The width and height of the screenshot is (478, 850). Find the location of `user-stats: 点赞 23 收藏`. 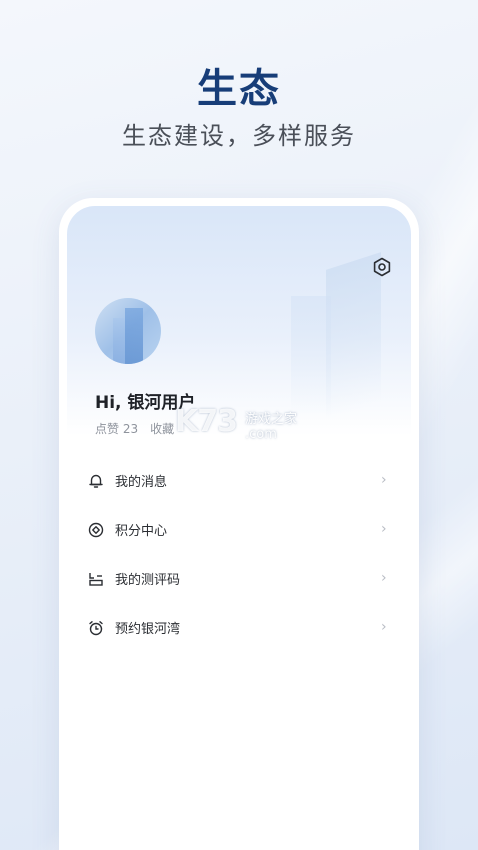

user-stats: 点赞 23 收藏 is located at coordinates (134, 428).